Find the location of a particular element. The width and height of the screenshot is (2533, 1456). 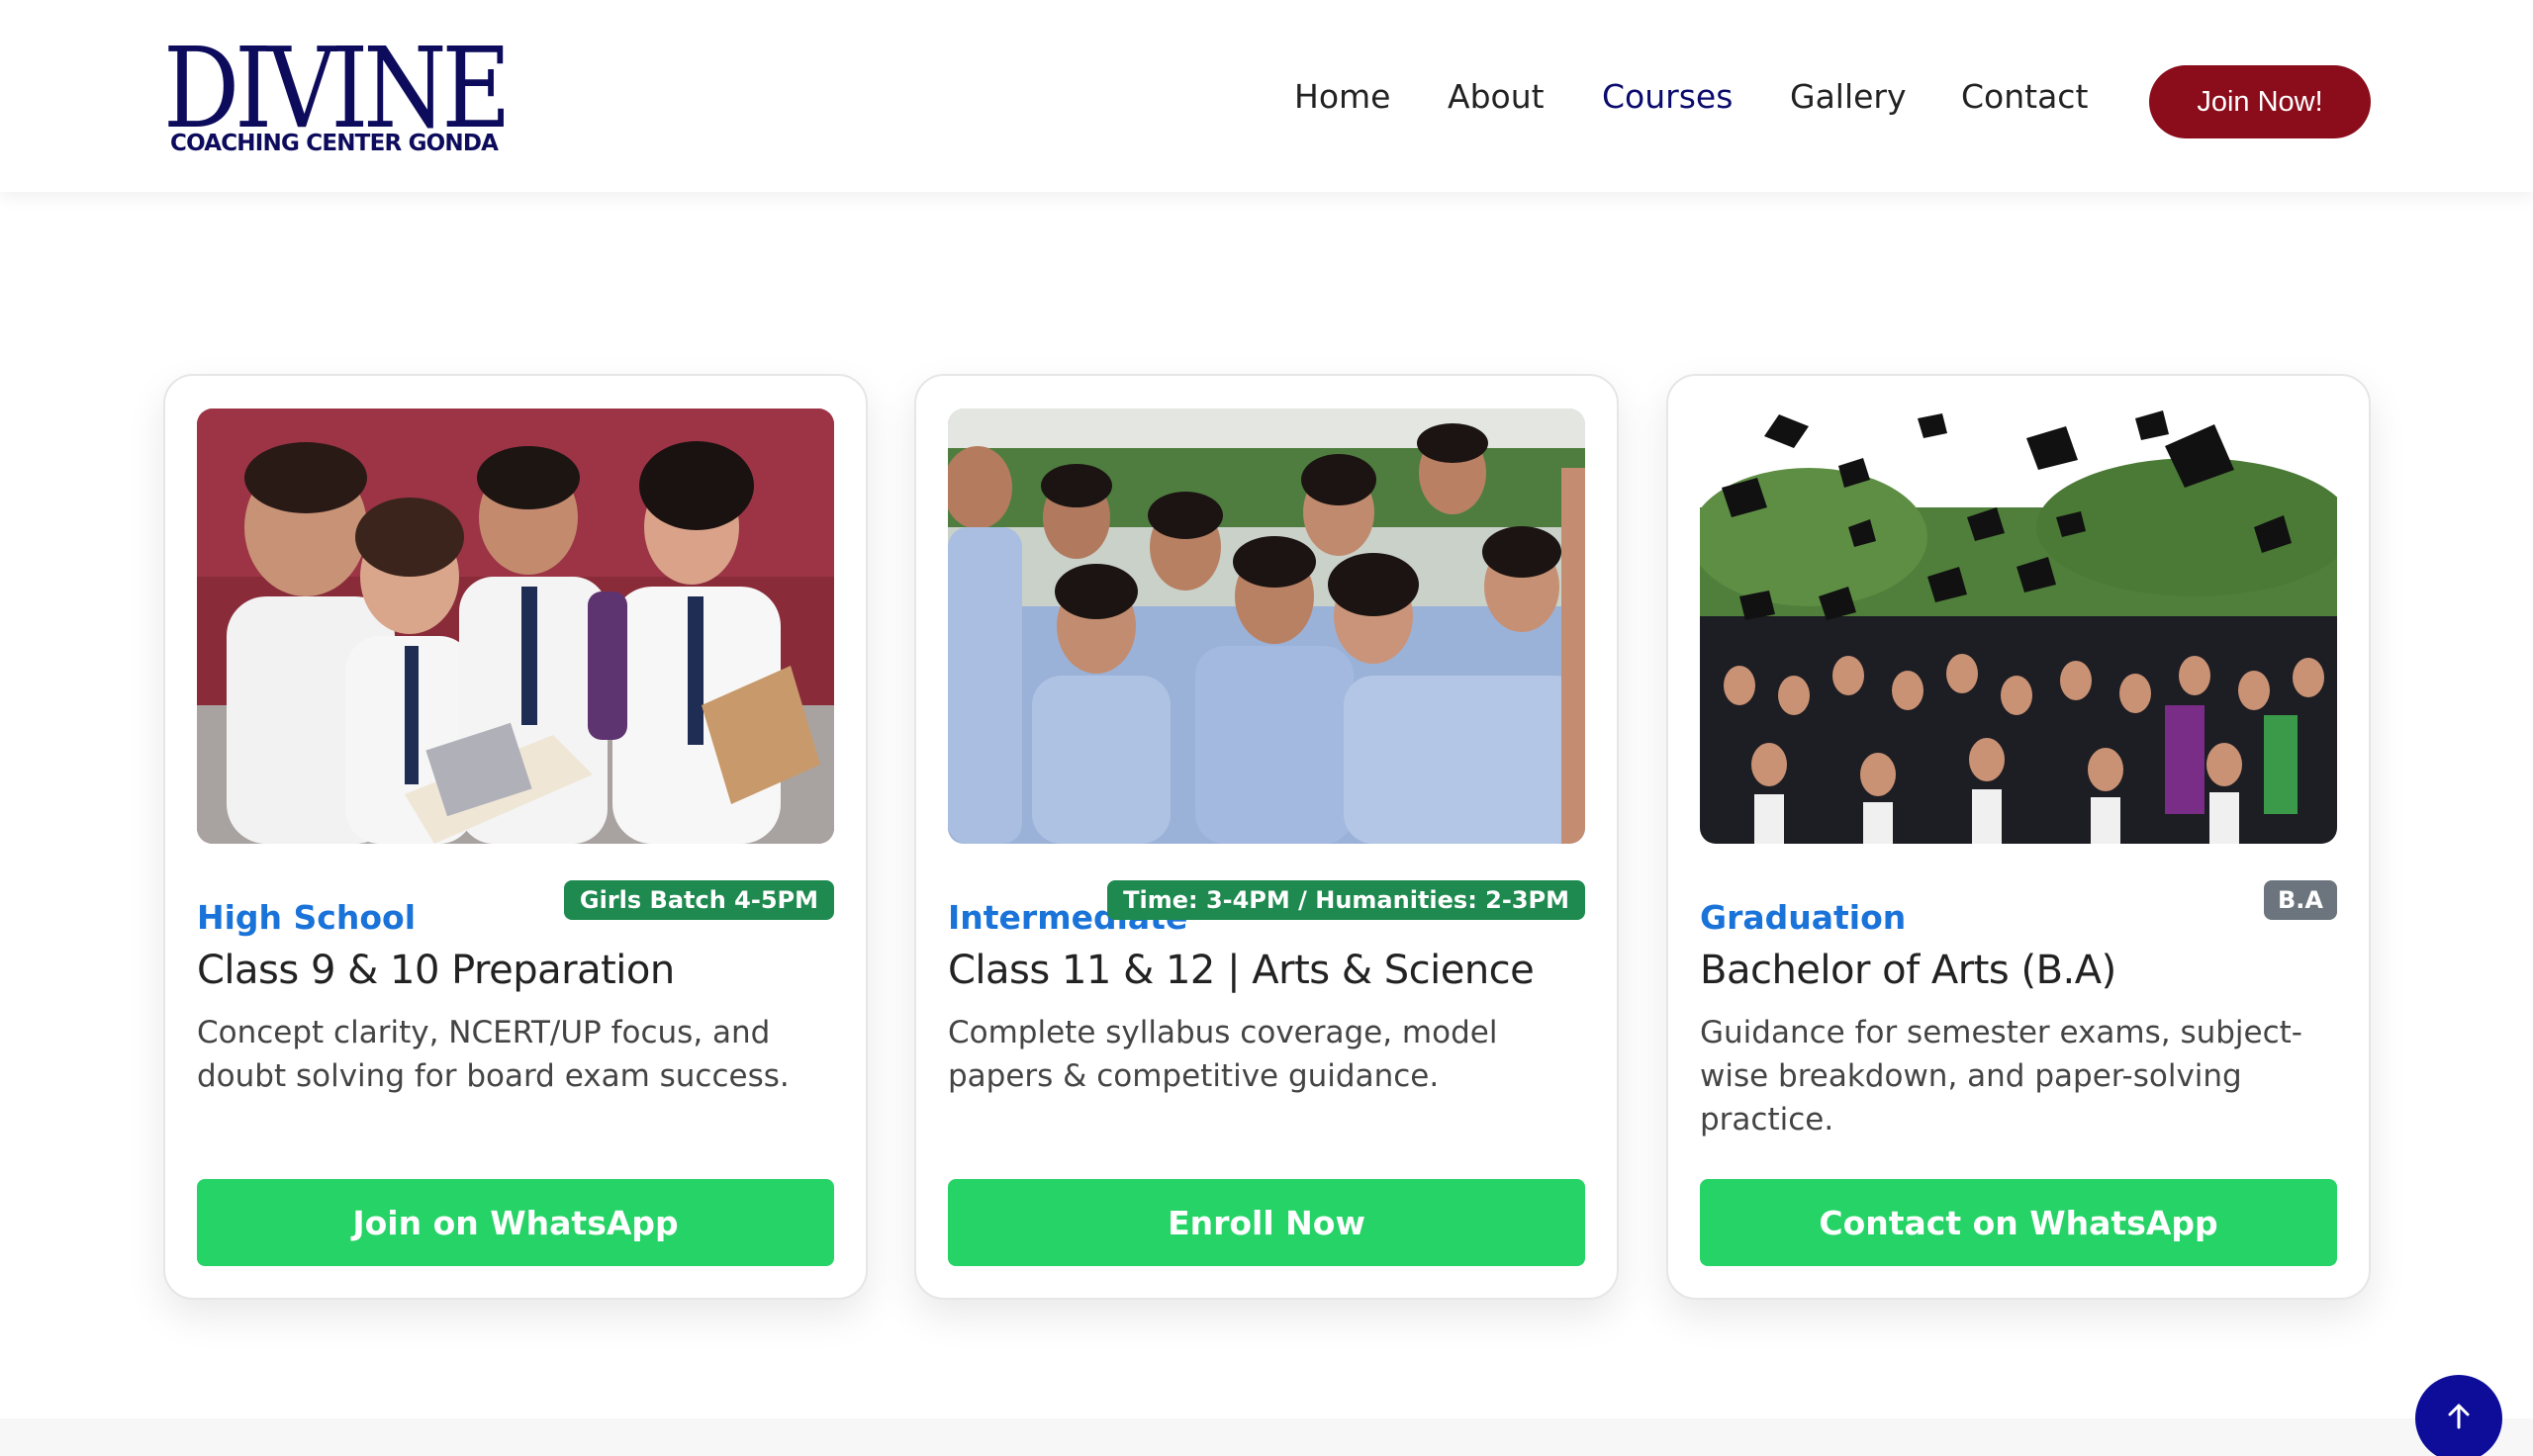

nav-home: Home is located at coordinates (1342, 96).